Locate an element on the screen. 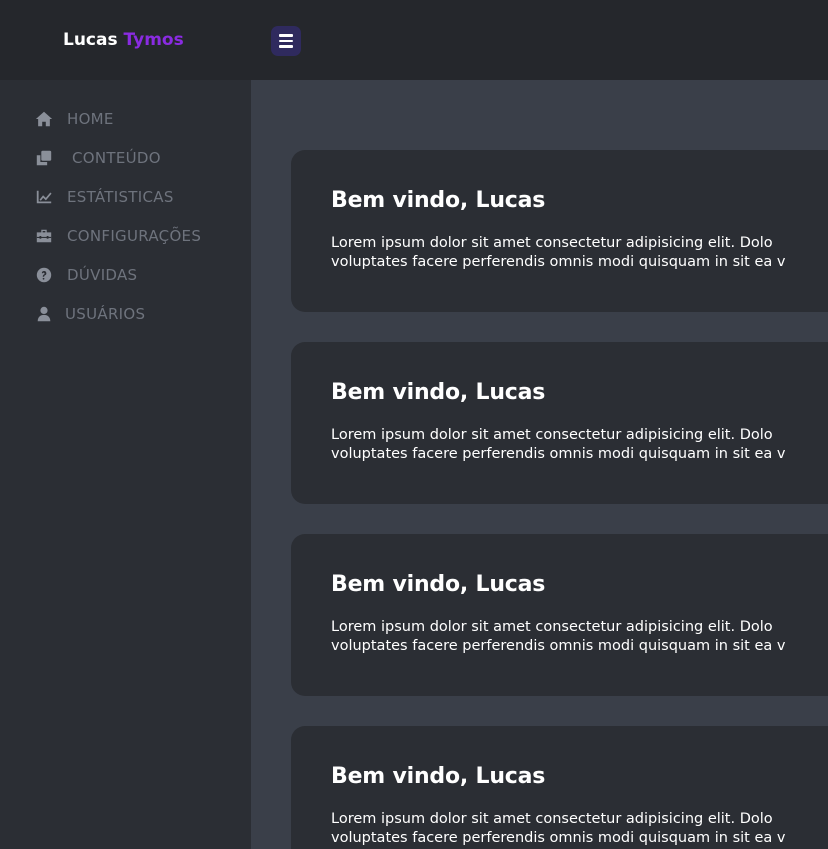 The height and width of the screenshot is (849, 828). sidebar-item-usuarios: USUÁRIOS is located at coordinates (90, 314).